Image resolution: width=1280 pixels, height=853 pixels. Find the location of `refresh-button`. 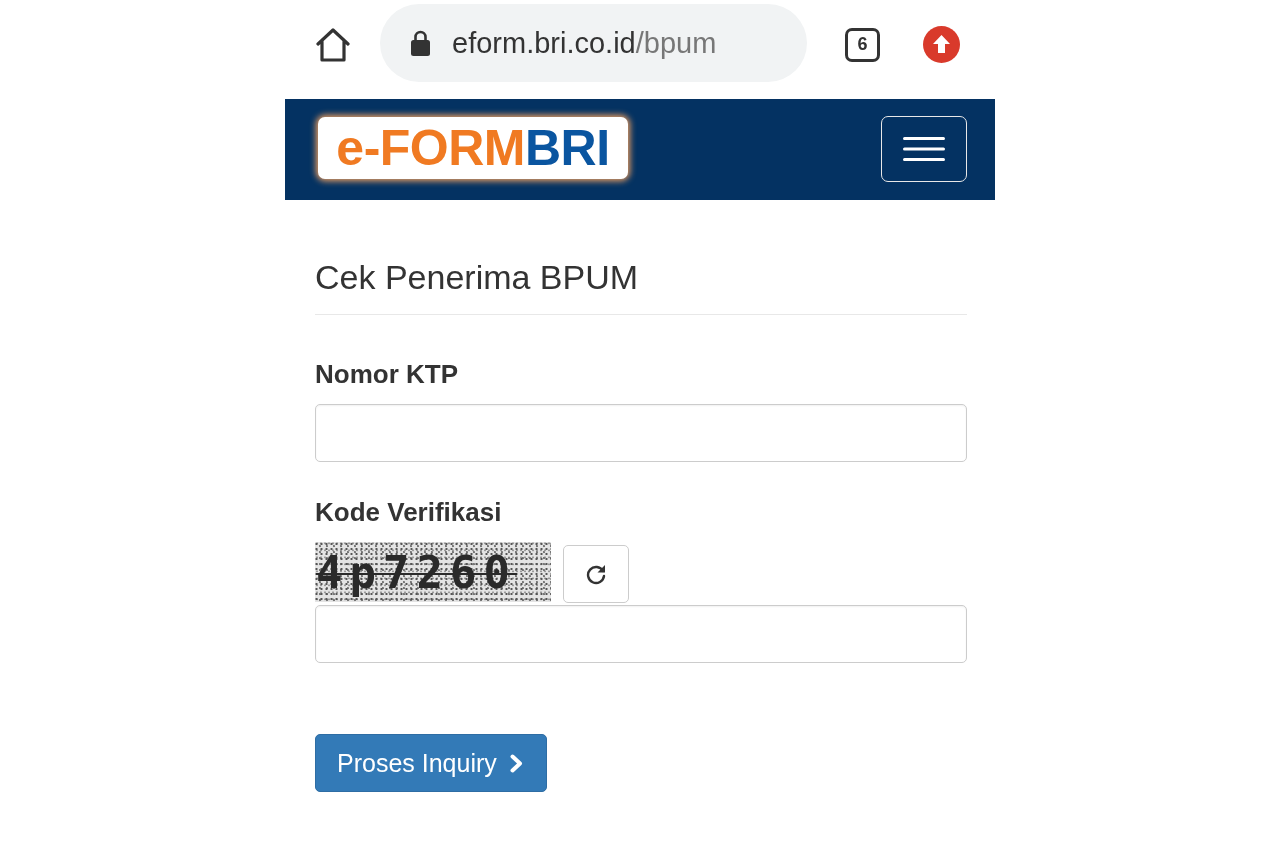

refresh-button is located at coordinates (596, 574).